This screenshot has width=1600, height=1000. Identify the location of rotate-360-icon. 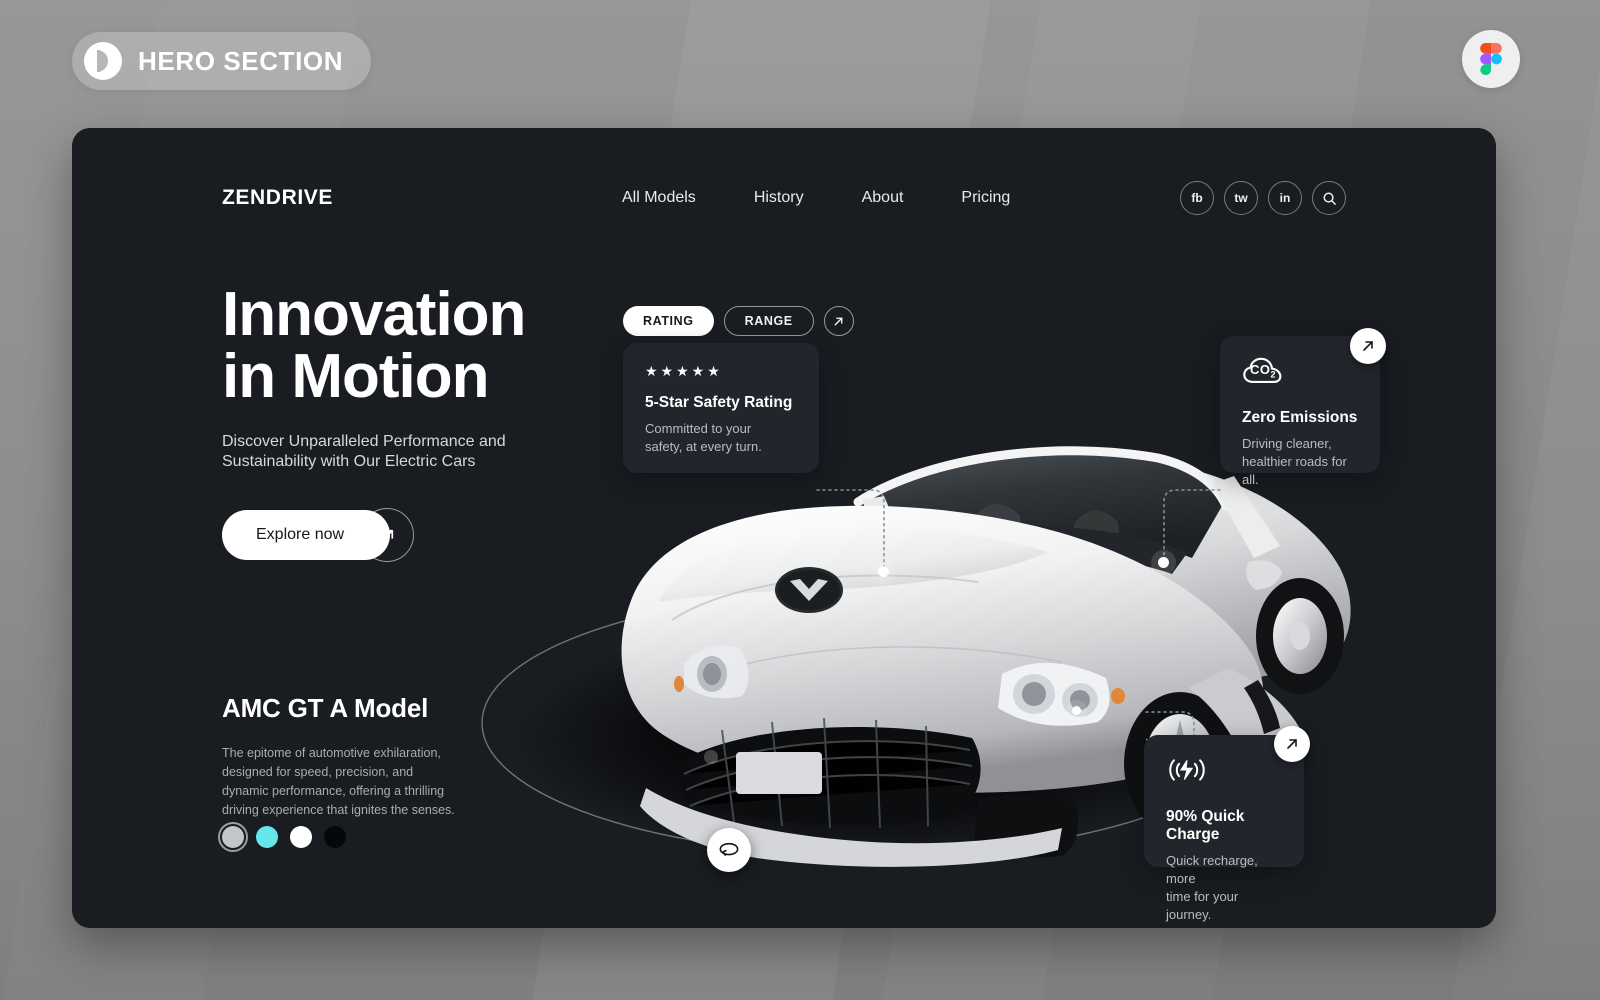
(729, 850).